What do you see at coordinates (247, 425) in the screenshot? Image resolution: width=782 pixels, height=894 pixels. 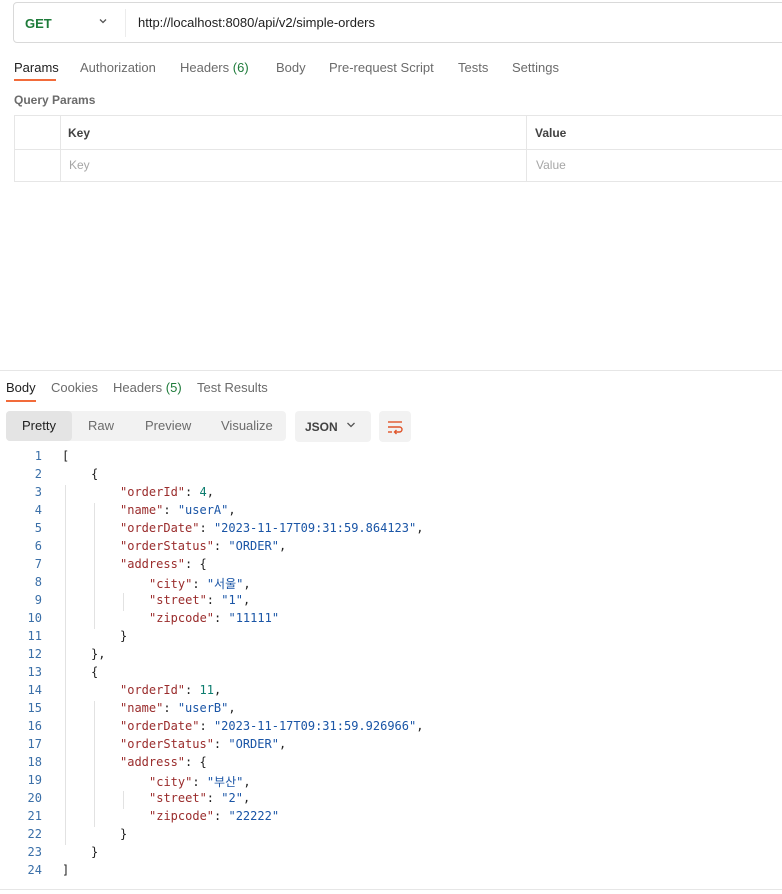 I see `view-mode-visualize: Visualize` at bounding box center [247, 425].